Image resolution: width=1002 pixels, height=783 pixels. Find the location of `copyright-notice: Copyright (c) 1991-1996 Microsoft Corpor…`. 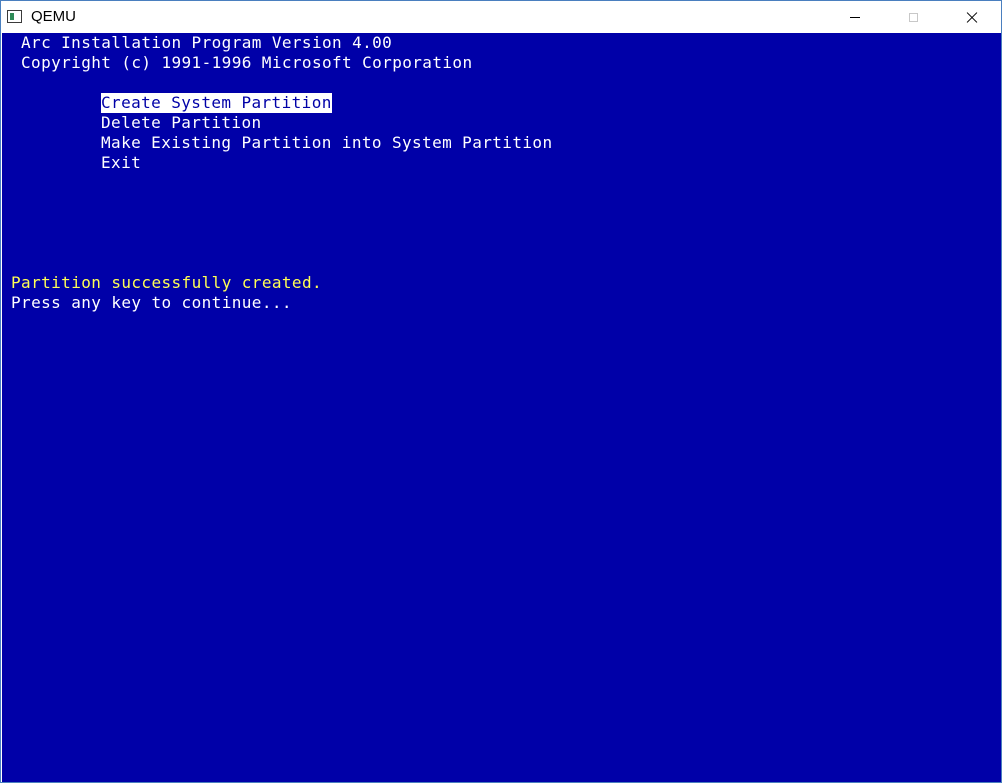

copyright-notice: Copyright (c) 1991-1996 Microsoft Corpor… is located at coordinates (247, 62).